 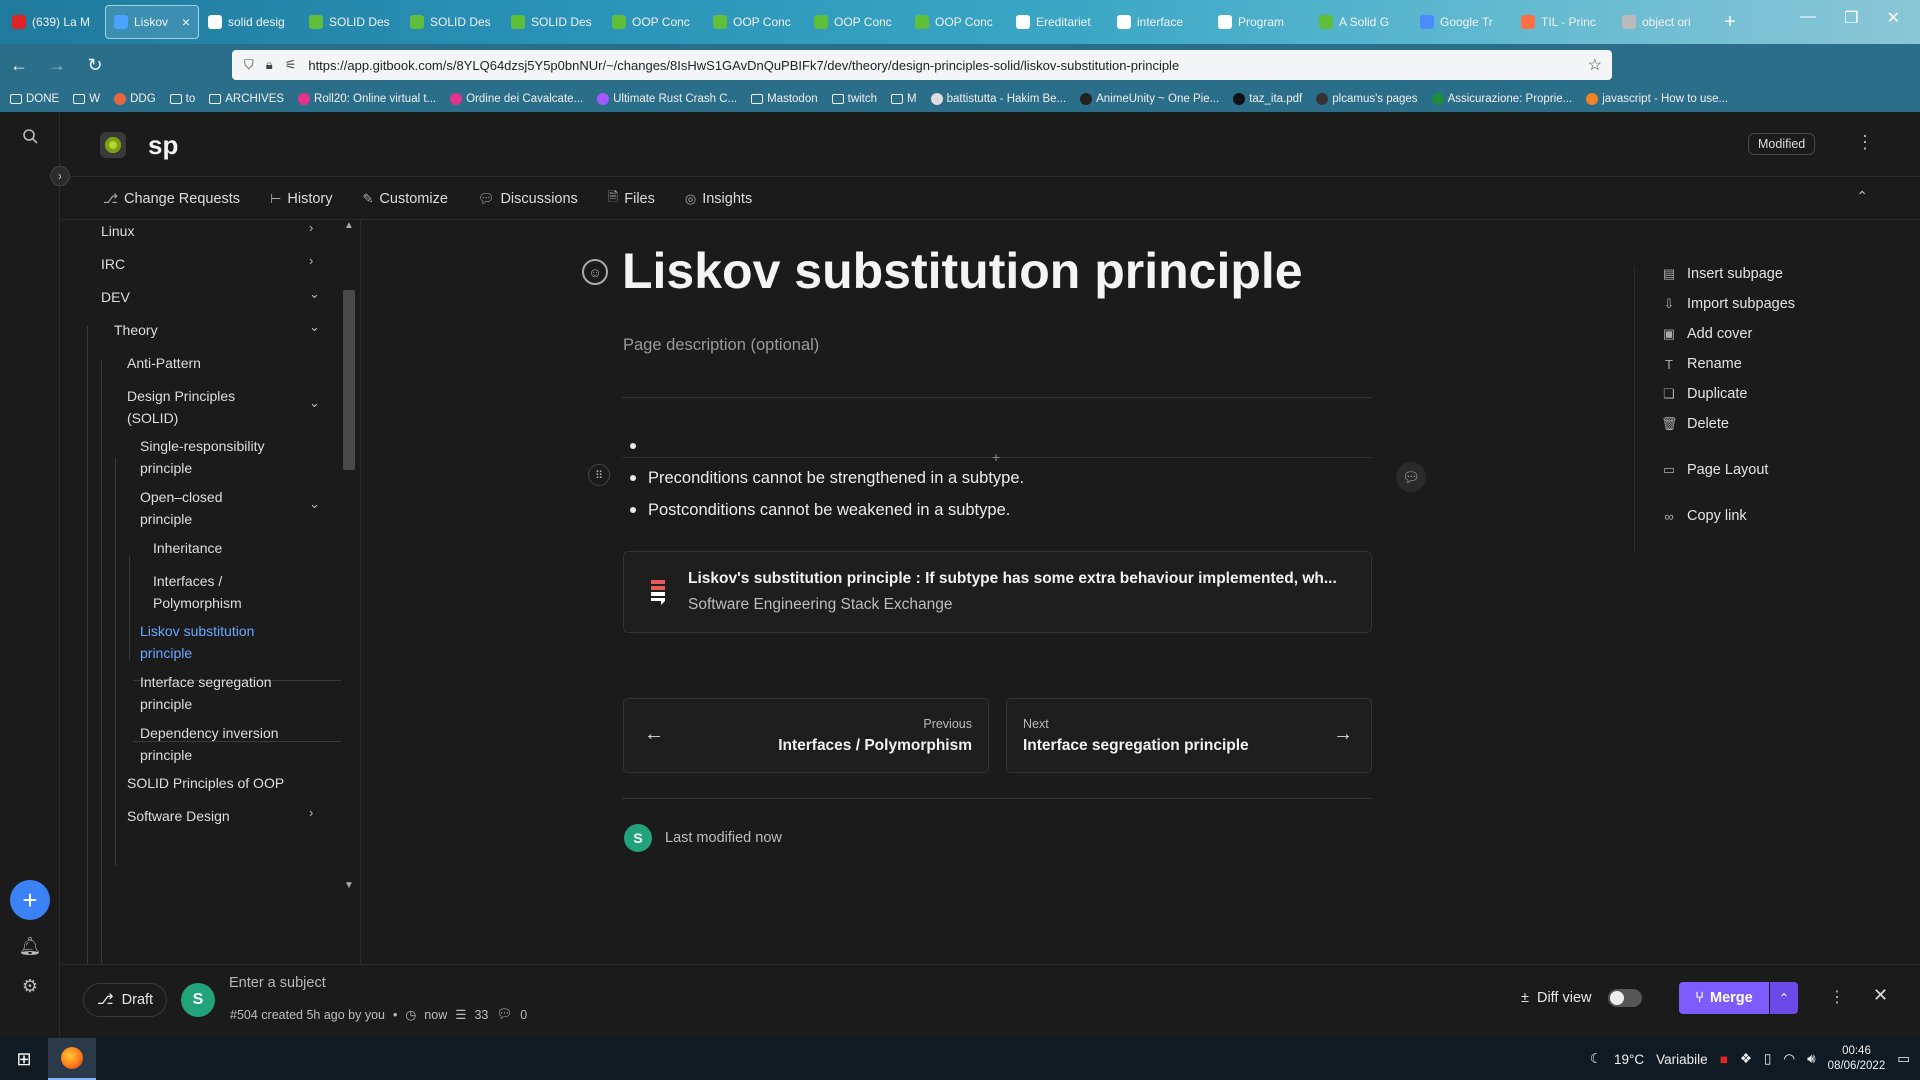 What do you see at coordinates (86, 99) in the screenshot?
I see `bookmark-item: W` at bounding box center [86, 99].